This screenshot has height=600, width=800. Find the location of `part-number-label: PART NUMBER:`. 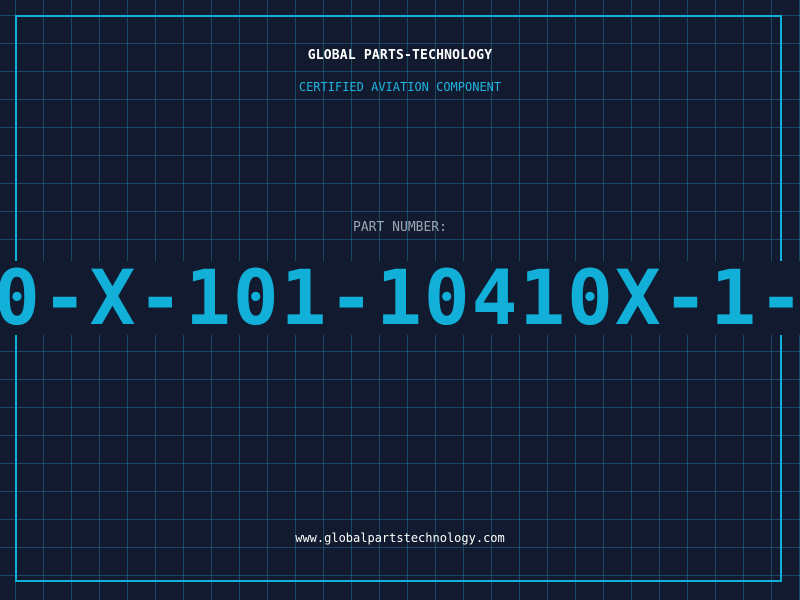

part-number-label: PART NUMBER: is located at coordinates (400, 227).